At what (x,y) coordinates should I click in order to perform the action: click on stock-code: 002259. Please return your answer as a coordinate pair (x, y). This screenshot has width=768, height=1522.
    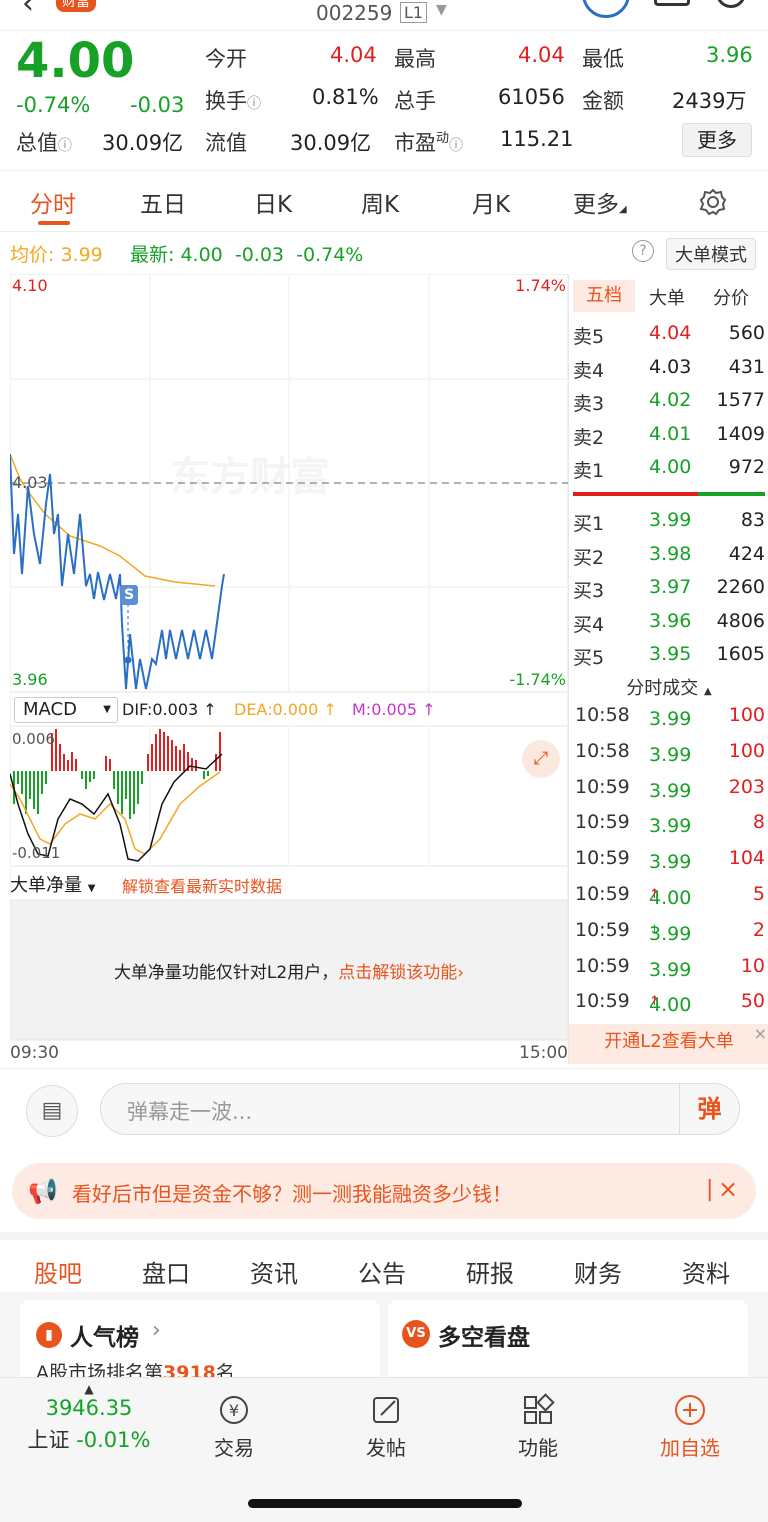
    Looking at the image, I should click on (354, 13).